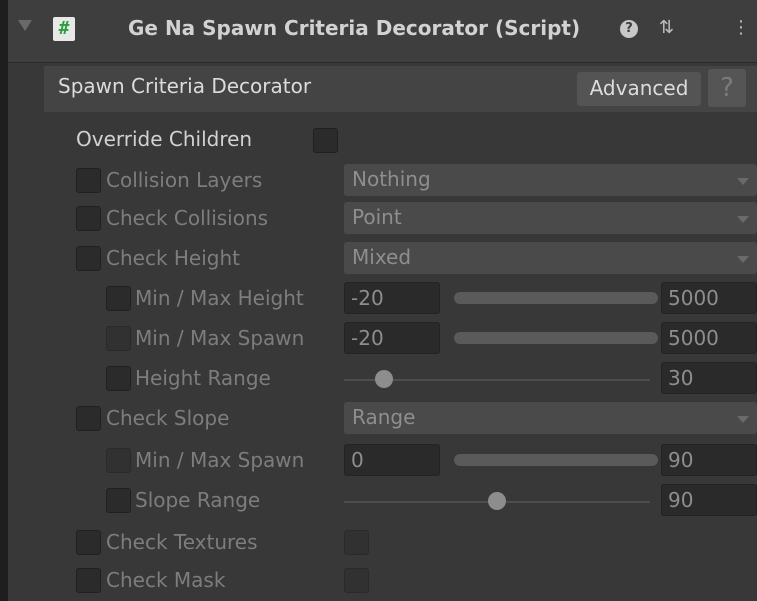  I want to click on slope-min-max-spawn-label: Min / Max Spawn, so click(220, 460).